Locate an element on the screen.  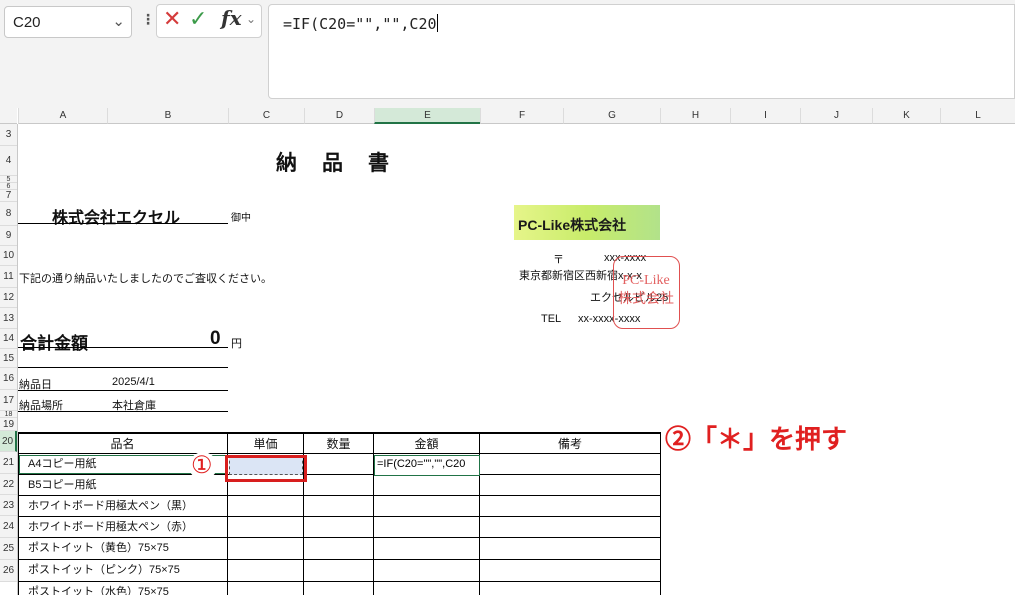
column-header-g: G is located at coordinates (611, 116).